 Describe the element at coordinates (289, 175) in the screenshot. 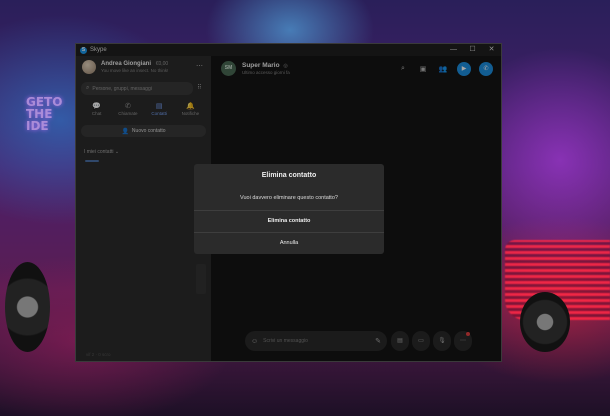

I see `dialog-title: Elimina contatto` at that location.